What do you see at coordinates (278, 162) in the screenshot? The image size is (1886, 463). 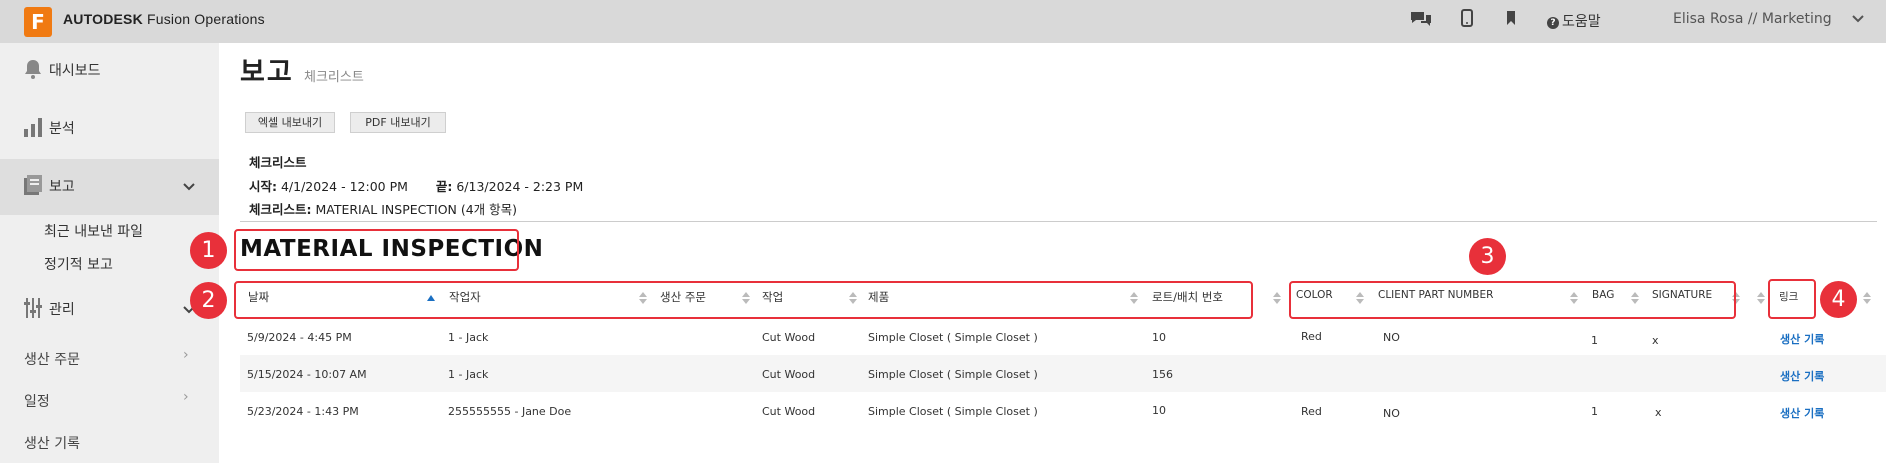 I see `info-heading: 체크리스트` at bounding box center [278, 162].